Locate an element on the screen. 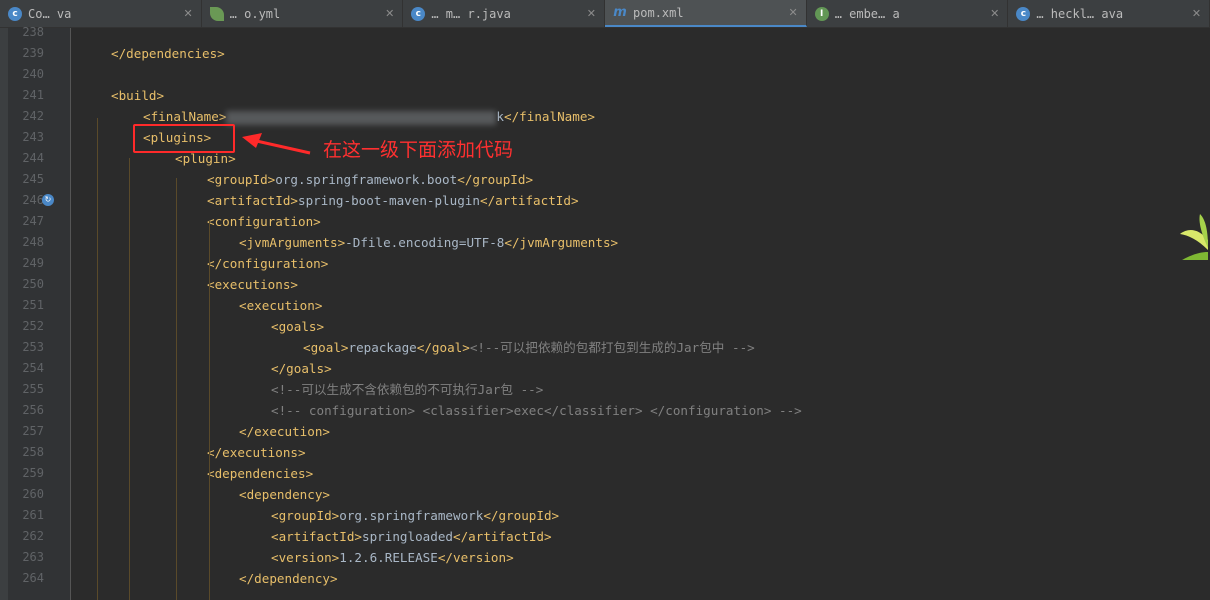 The width and height of the screenshot is (1210, 600). line-number: 245 is located at coordinates (33, 179).